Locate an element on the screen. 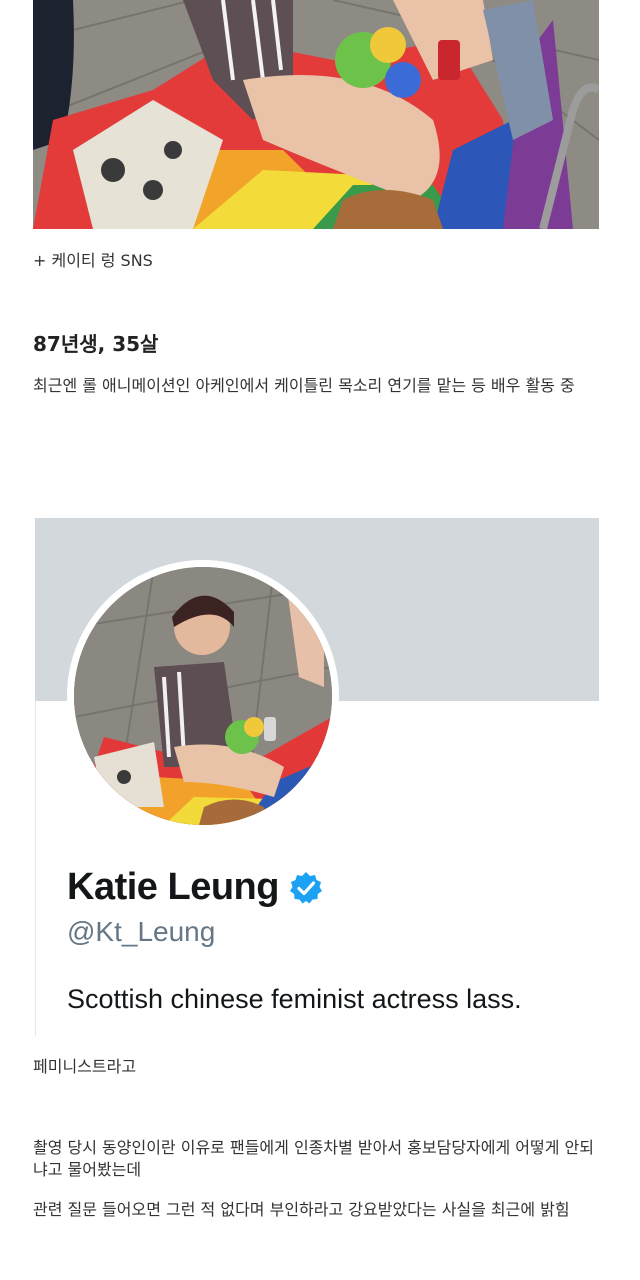 This screenshot has height=1280, width=640. profile-handle: @Kt_Leung is located at coordinates (141, 931).